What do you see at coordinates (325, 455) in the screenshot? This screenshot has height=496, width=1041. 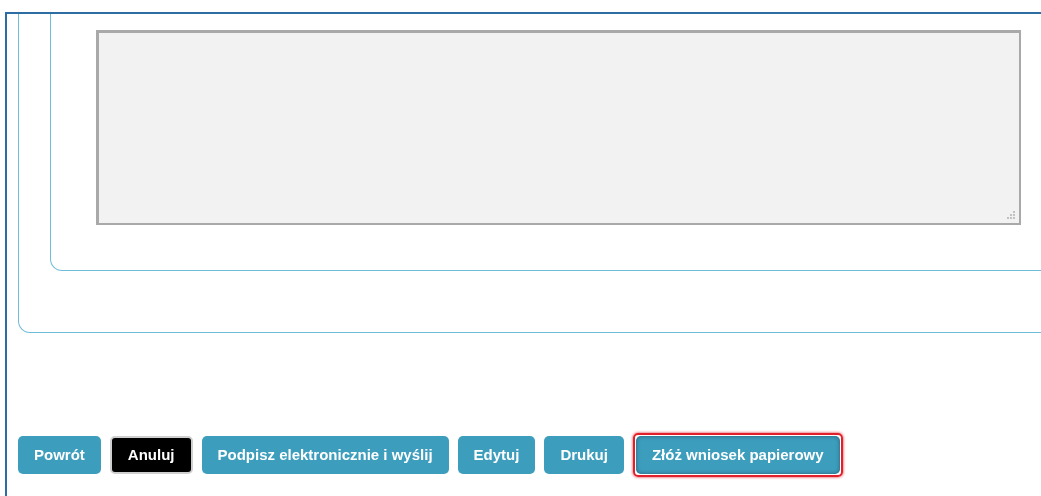 I see `action-button: Podpisz elektronicznie i wyślij` at bounding box center [325, 455].